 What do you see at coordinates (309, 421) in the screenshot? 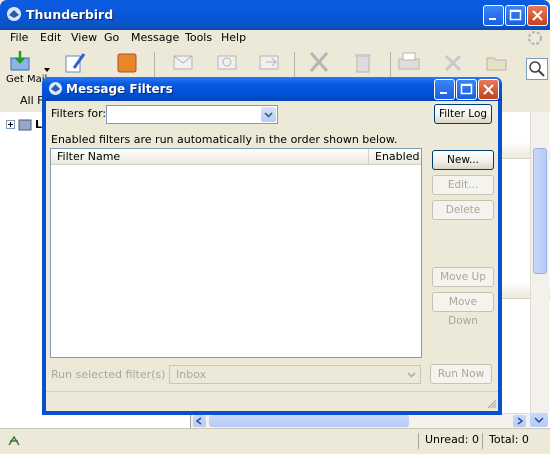
I see `h-scroll-thumb` at bounding box center [309, 421].